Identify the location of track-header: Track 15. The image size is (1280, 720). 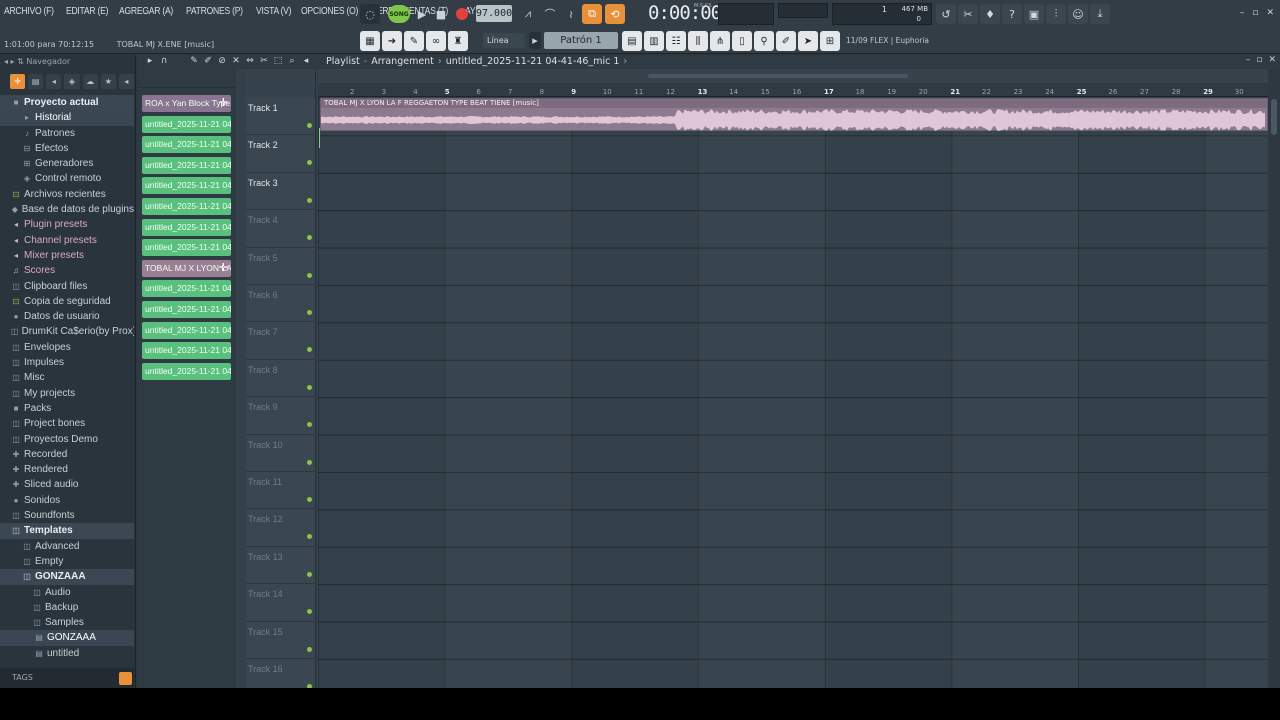
(281, 640).